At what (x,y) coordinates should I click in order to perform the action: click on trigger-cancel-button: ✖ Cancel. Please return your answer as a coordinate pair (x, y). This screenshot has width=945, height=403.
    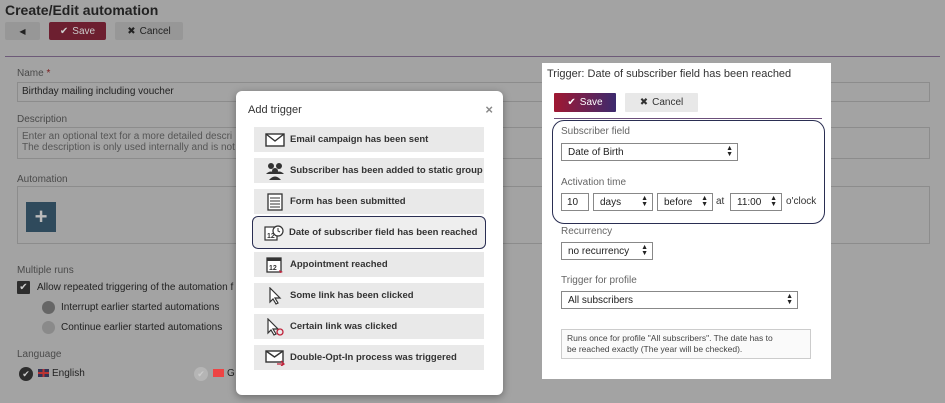
    Looking at the image, I should click on (661, 102).